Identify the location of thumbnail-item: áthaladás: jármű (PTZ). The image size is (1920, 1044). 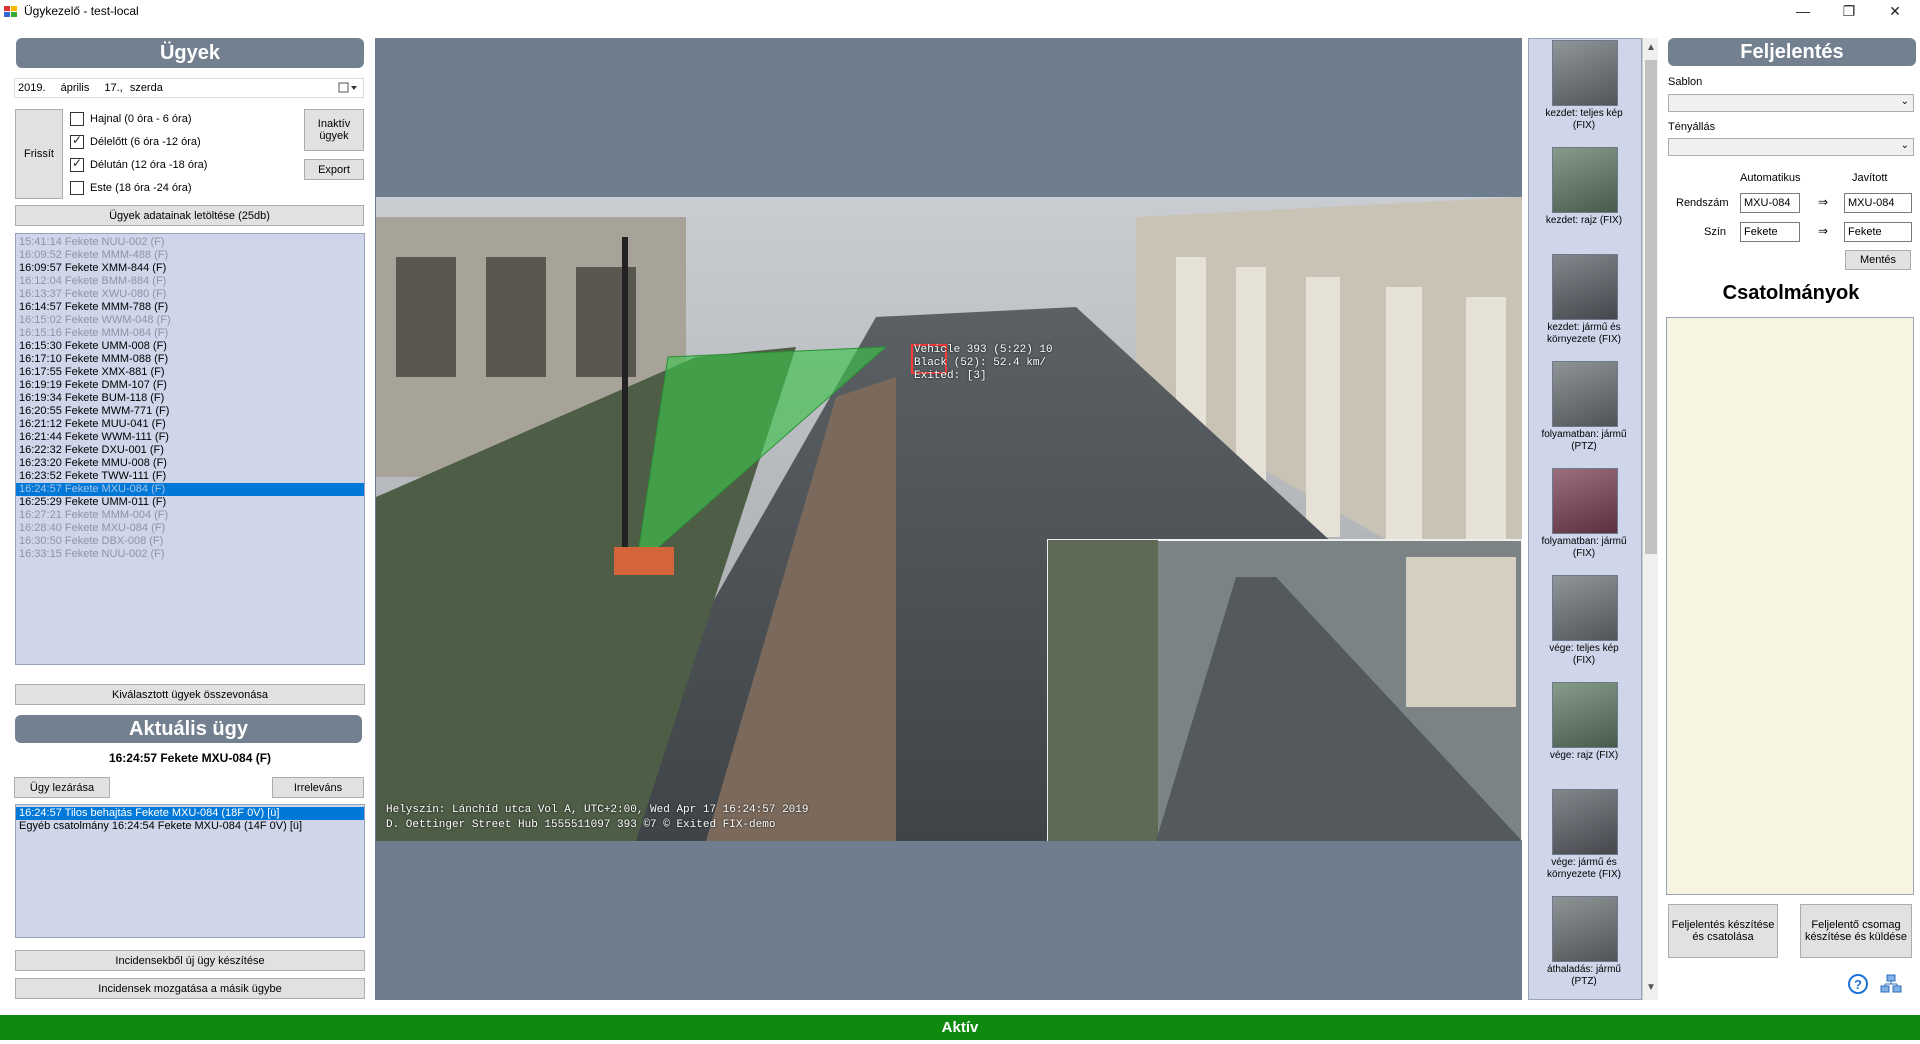
(1584, 948).